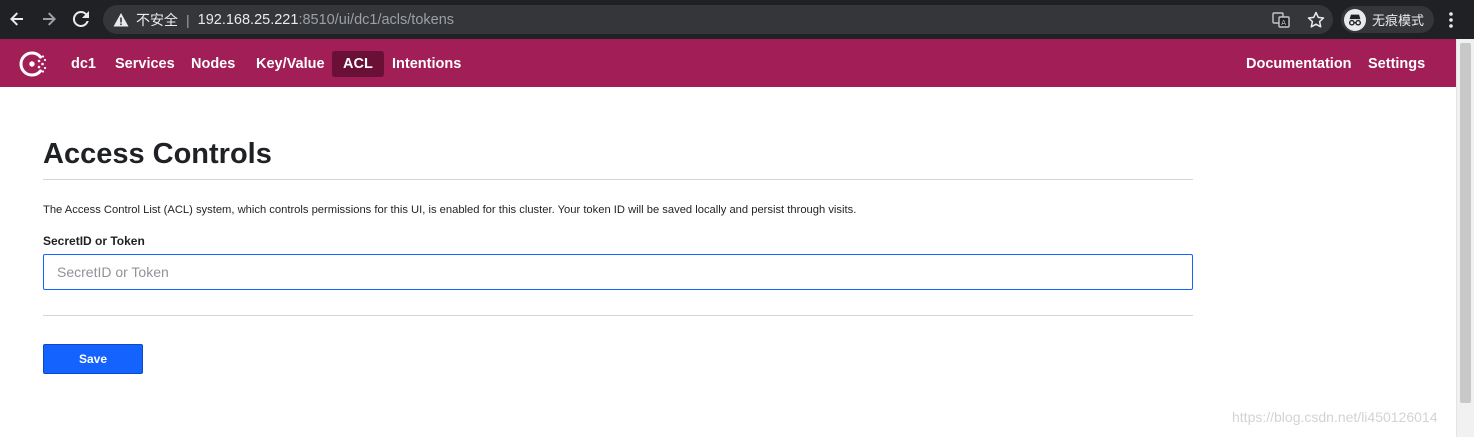 The image size is (1474, 437). I want to click on nav-nodes: Nodes, so click(213, 64).